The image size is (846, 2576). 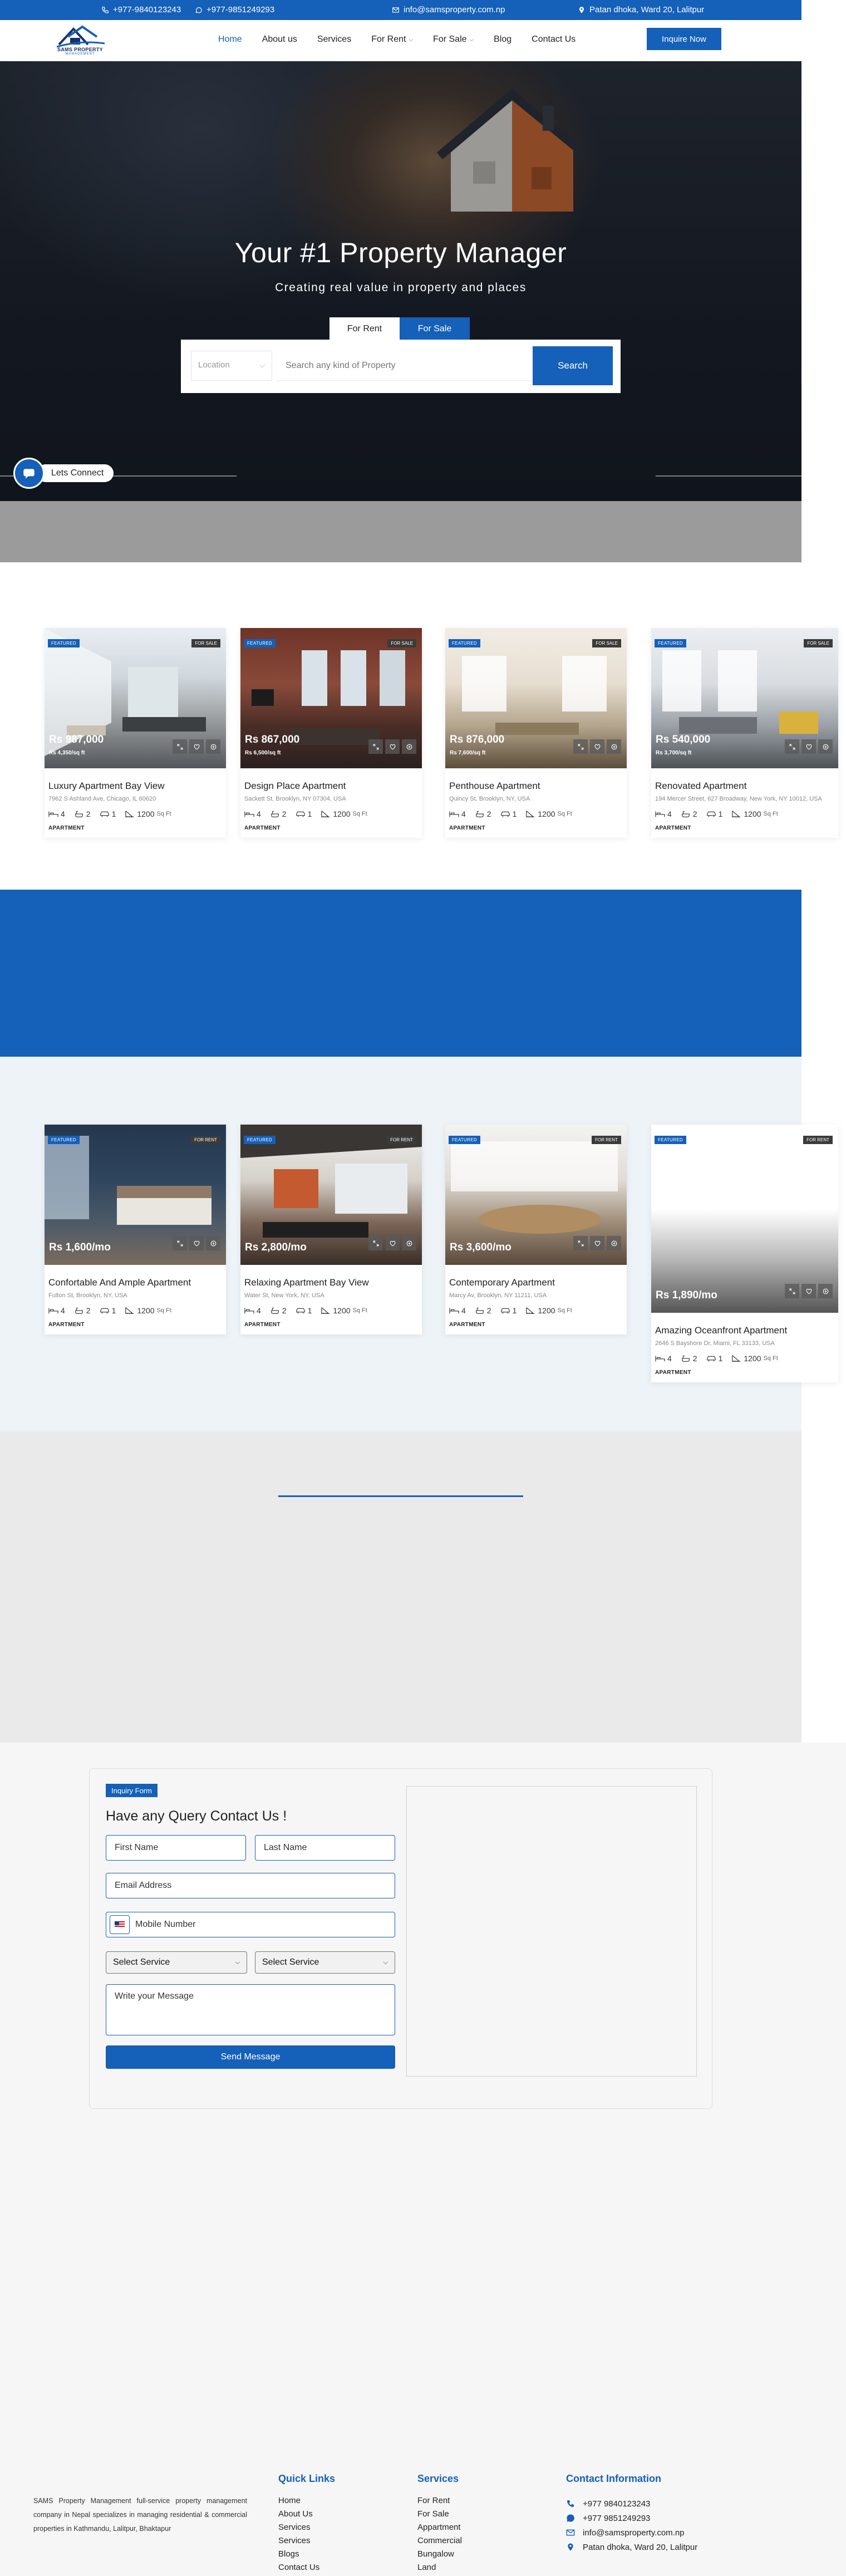 I want to click on property-search-input, so click(x=404, y=366).